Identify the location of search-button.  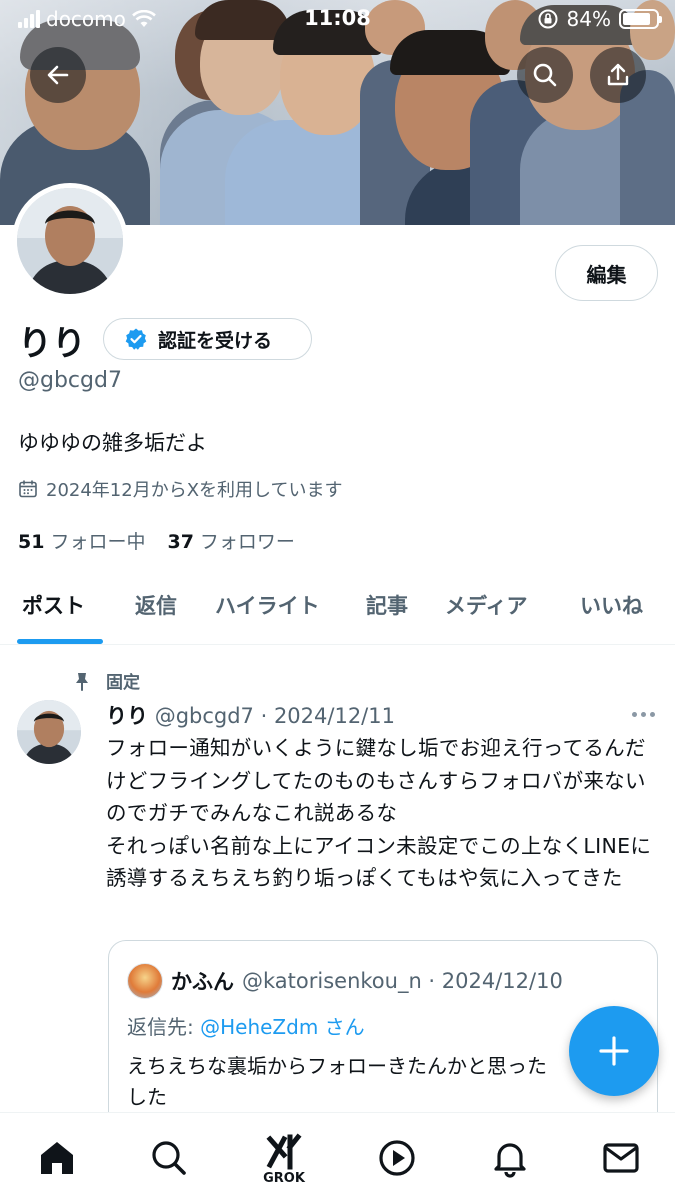
(545, 75).